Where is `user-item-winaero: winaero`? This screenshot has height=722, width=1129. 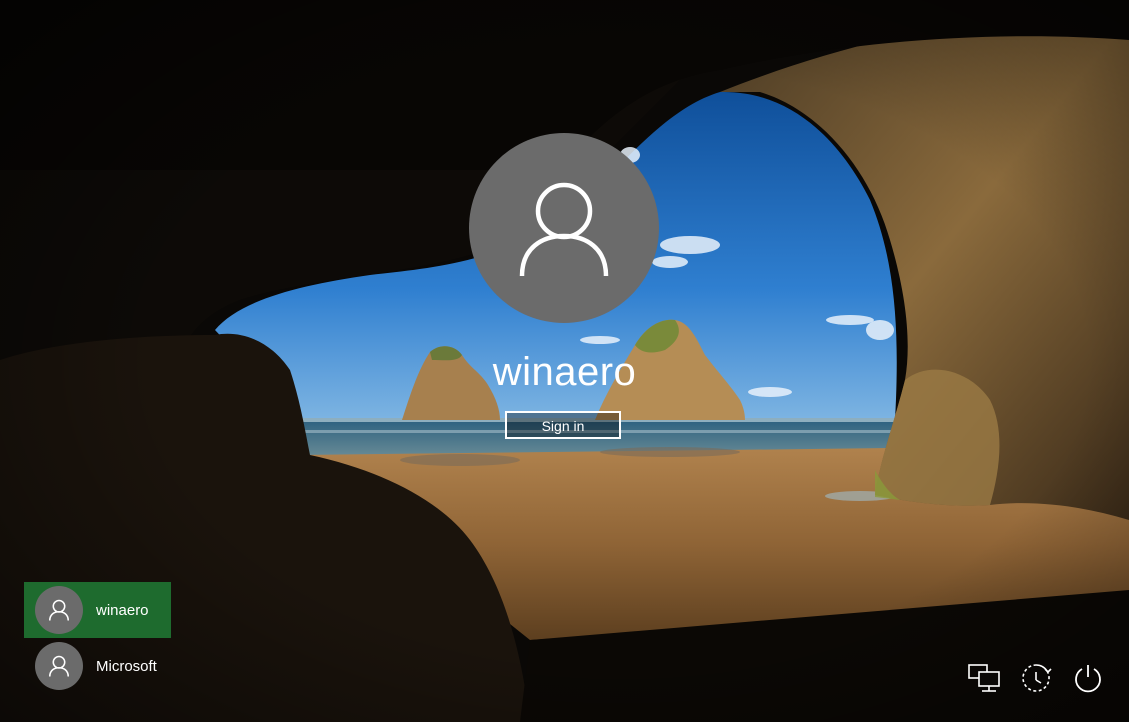
user-item-winaero: winaero is located at coordinates (97, 610).